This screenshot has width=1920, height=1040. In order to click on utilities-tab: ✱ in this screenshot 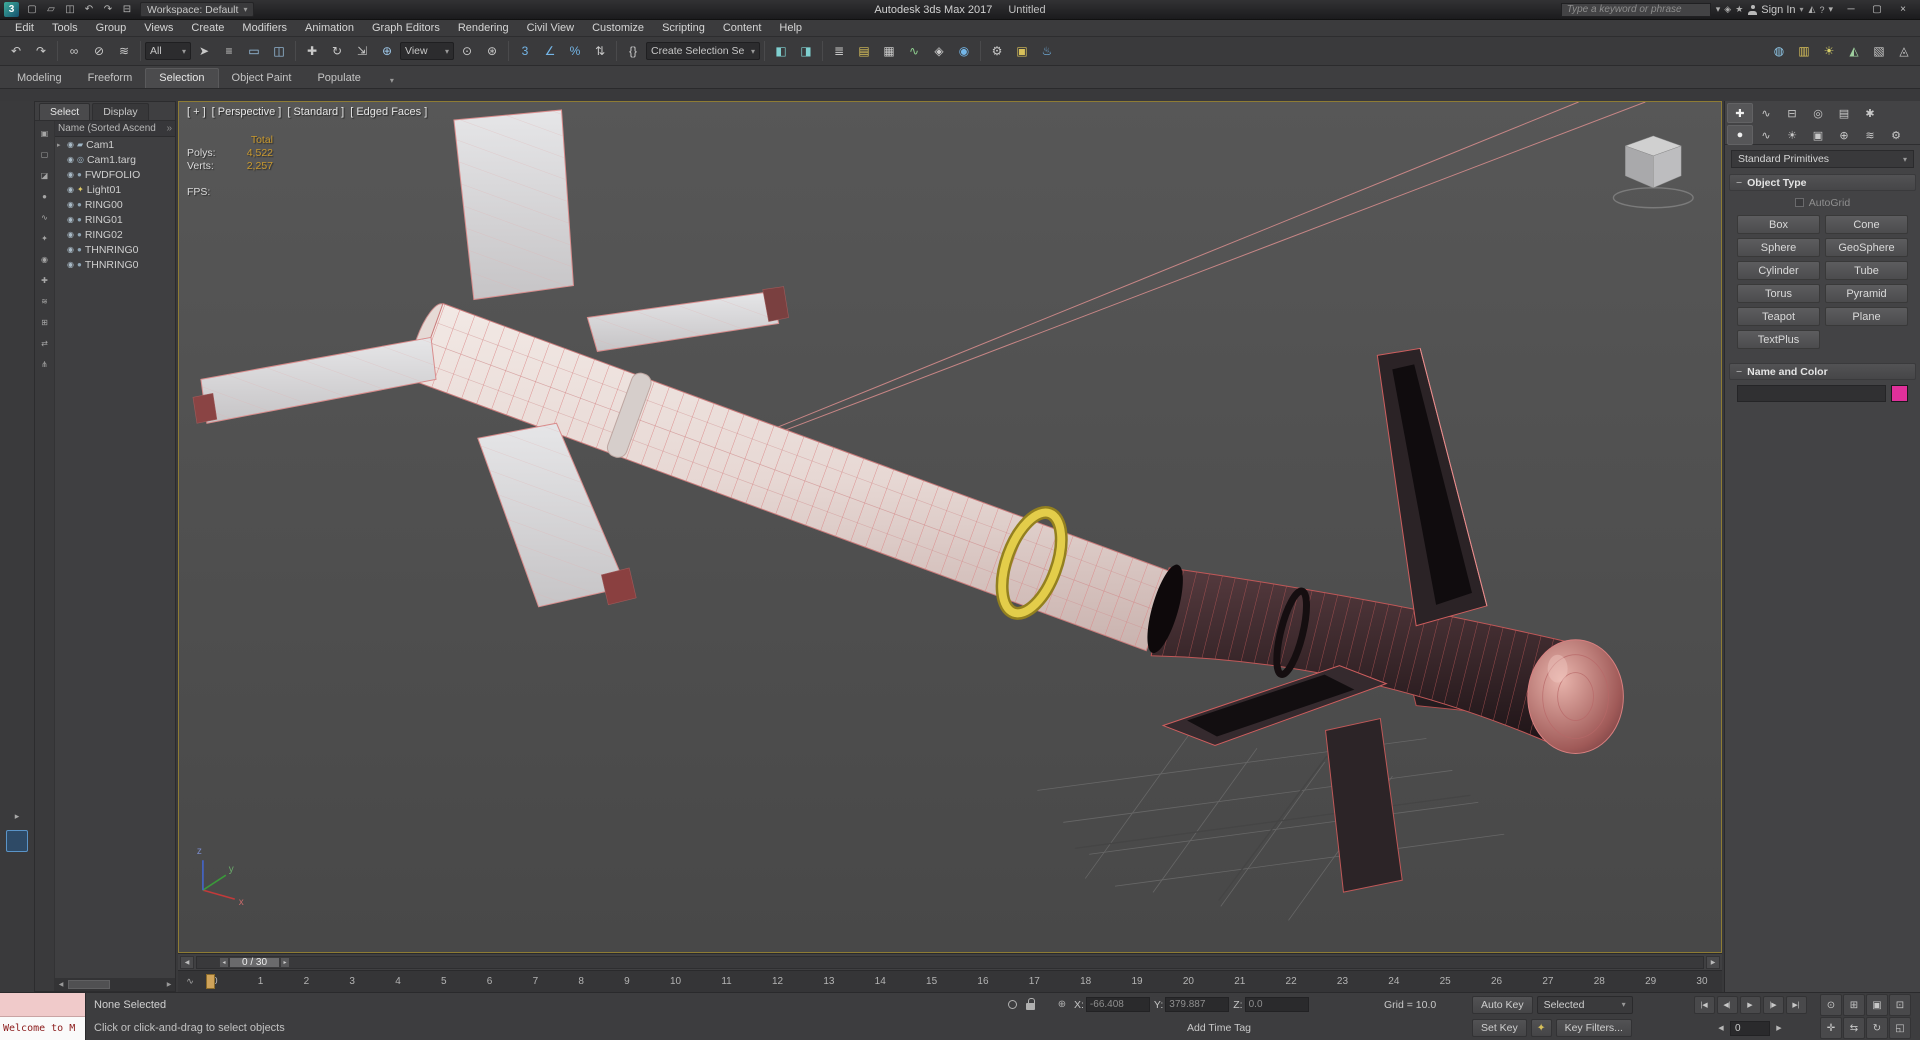, I will do `click(1870, 113)`.